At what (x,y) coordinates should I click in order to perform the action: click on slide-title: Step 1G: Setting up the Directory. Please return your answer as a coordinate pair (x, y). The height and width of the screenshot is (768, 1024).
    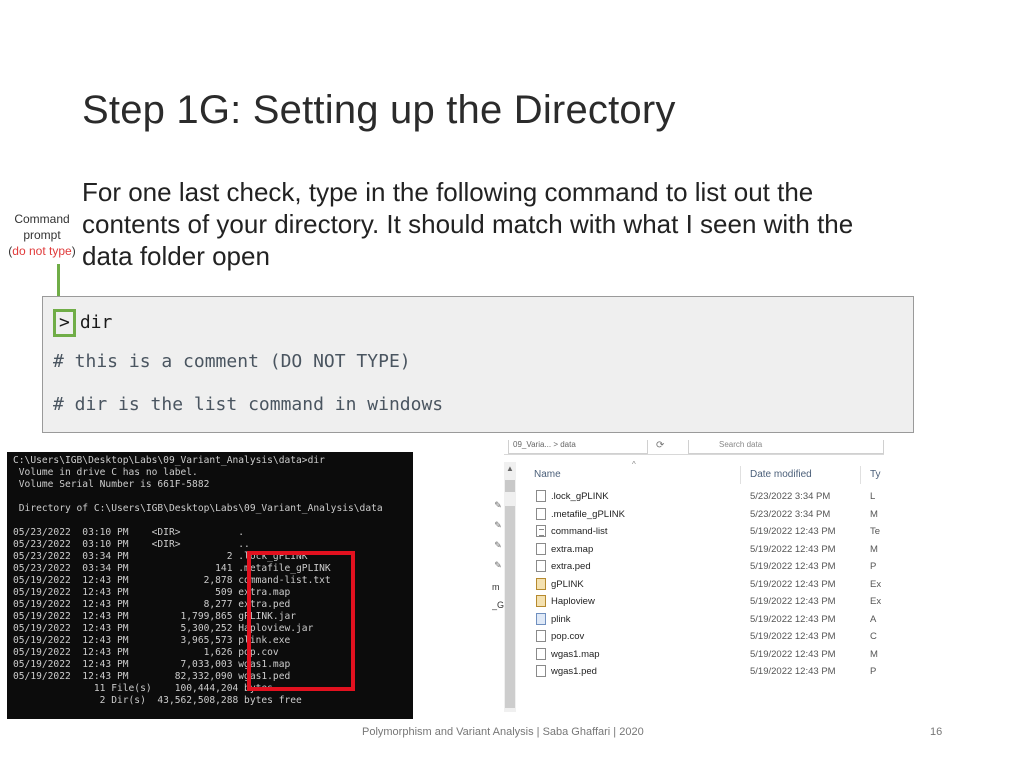
    Looking at the image, I should click on (379, 110).